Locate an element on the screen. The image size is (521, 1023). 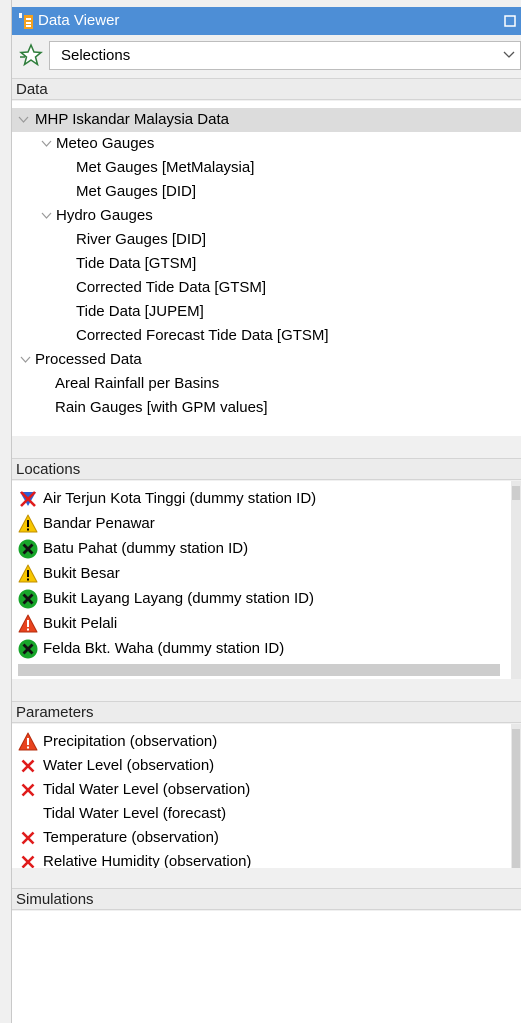
parameter-item: Relative Humidity (observation) is located at coordinates (259, 859).